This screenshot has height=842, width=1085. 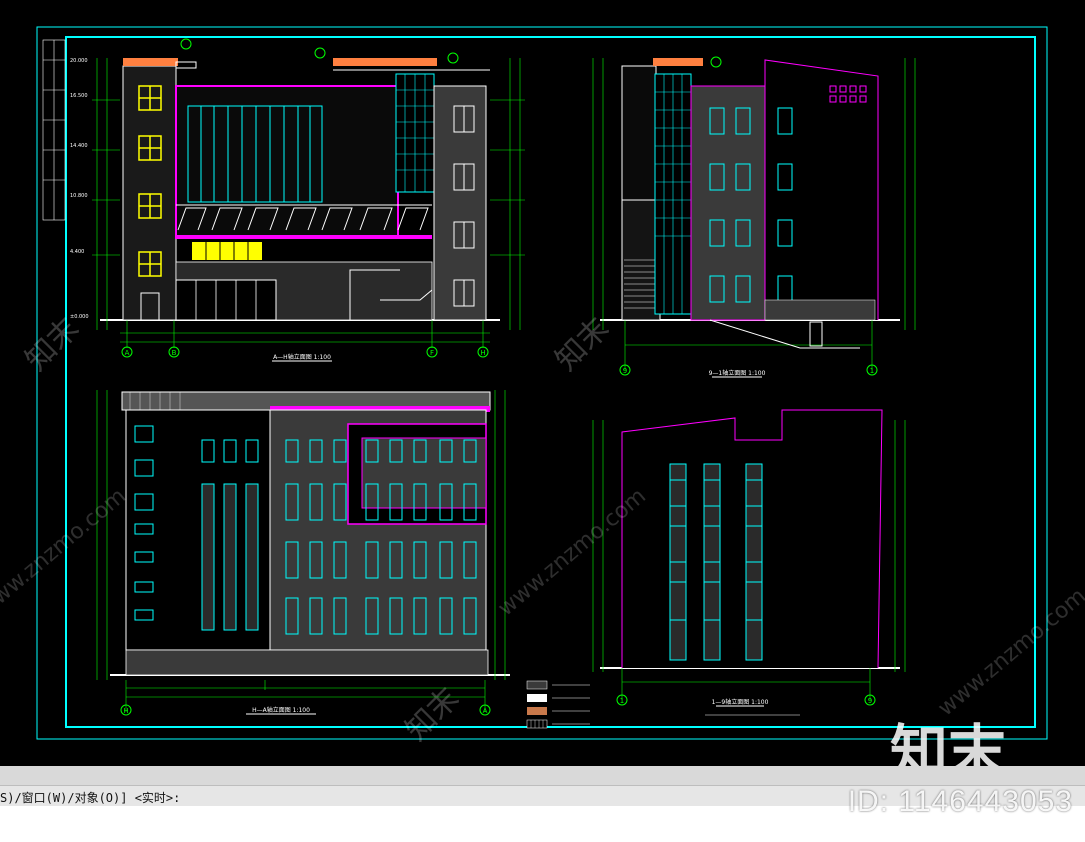 I want to click on elevation-1-9: 1 9 1—9轴立面图 1:100, so click(x=749, y=562).